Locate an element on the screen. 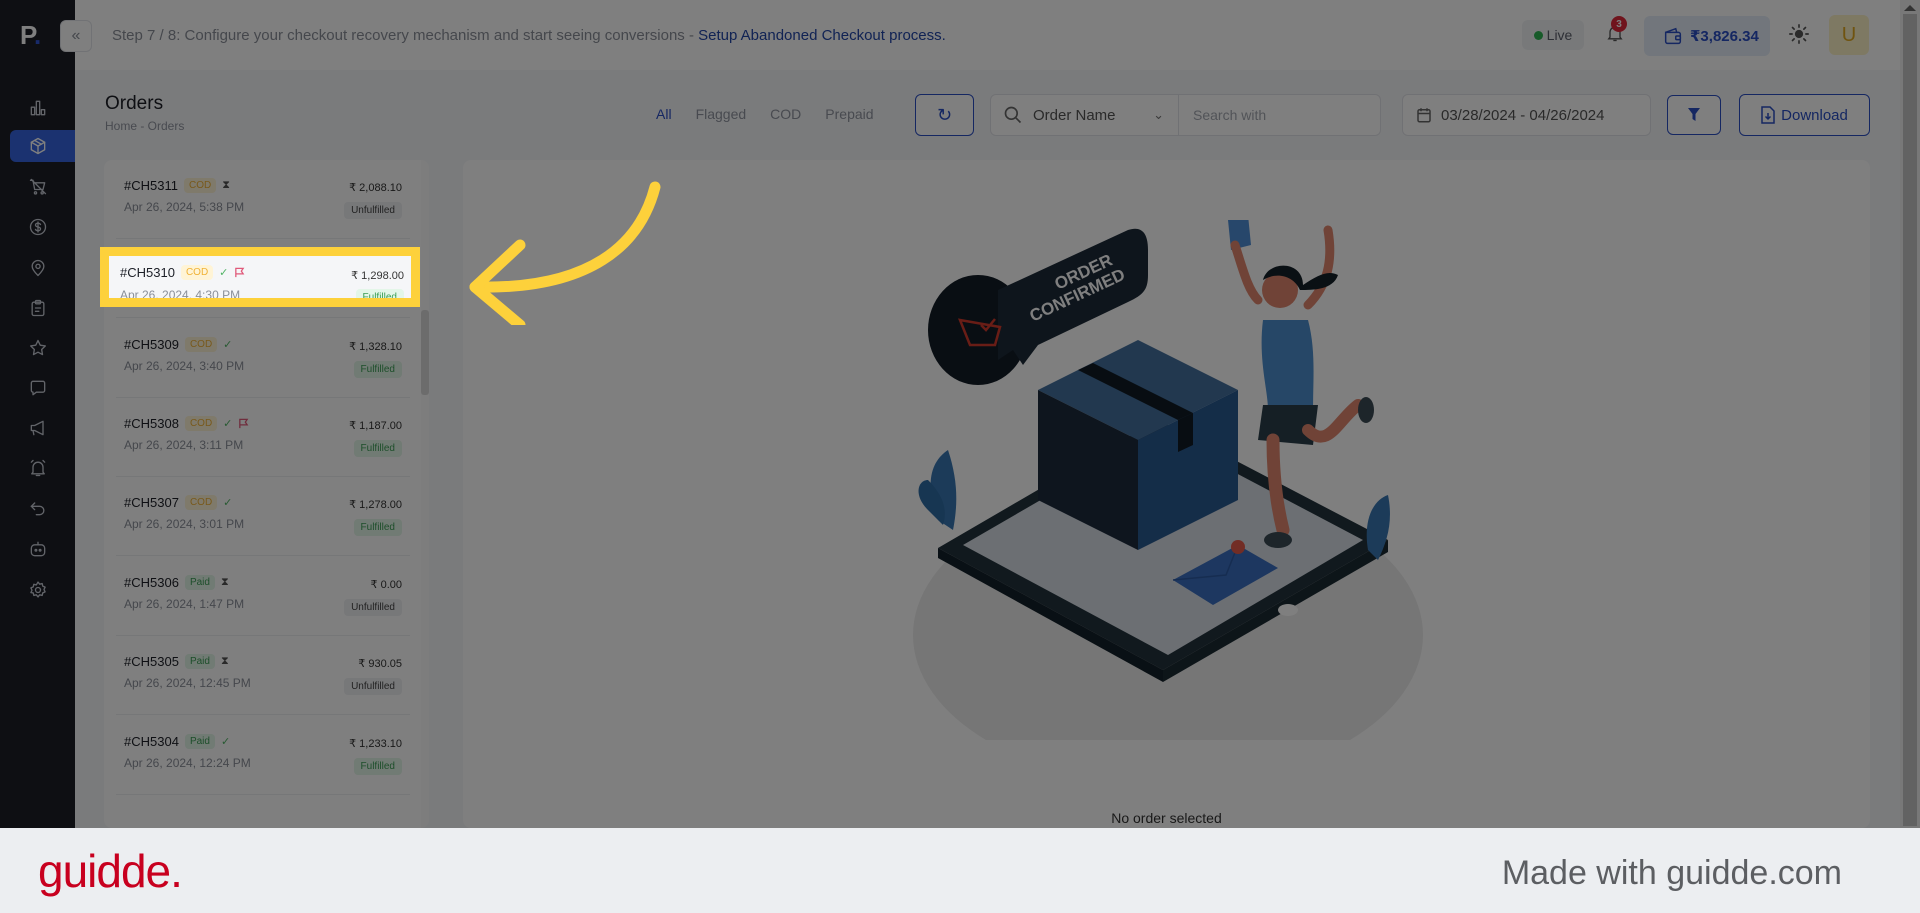 The height and width of the screenshot is (913, 1920). guidde-logo: guidde. is located at coordinates (110, 871).